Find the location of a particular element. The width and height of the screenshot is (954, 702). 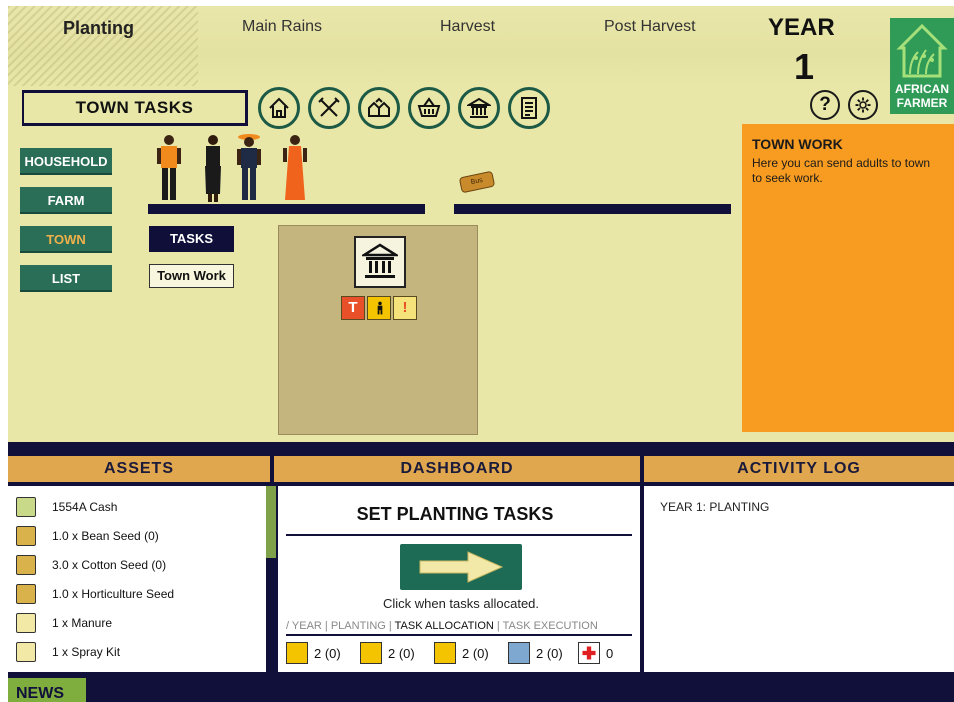

nav-farm-button: FARM is located at coordinates (66, 200).